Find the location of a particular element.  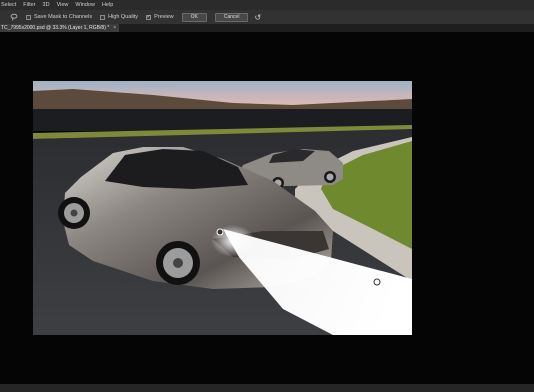

save-mask-label: Save Mask to Channels is located at coordinates (63, 17).